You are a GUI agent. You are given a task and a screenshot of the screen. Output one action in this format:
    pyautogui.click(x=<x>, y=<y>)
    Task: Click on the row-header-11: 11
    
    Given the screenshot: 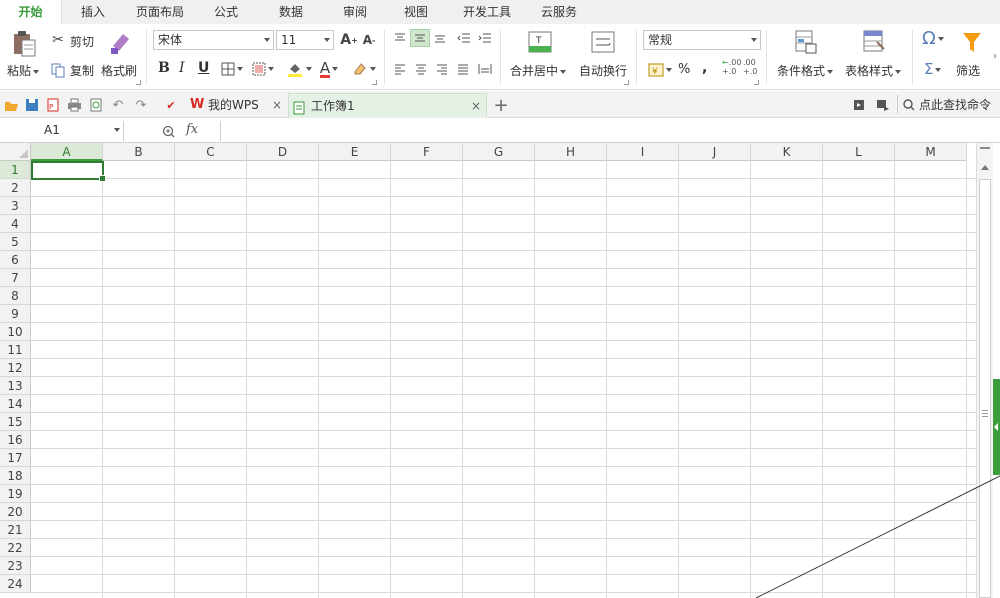 What is the action you would take?
    pyautogui.click(x=15, y=350)
    